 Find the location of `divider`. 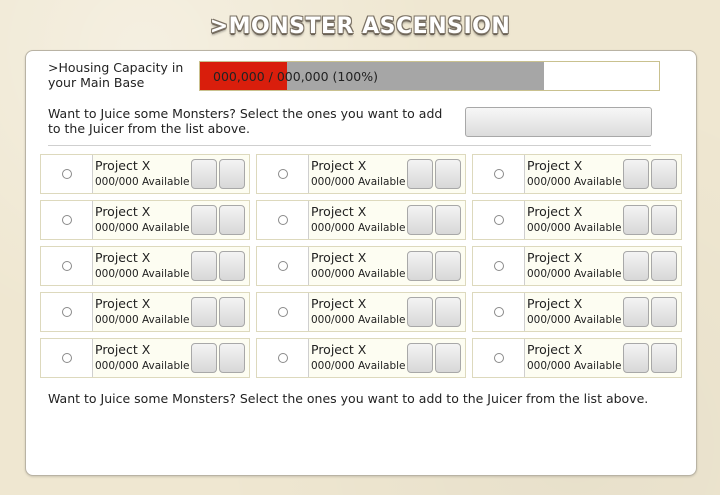

divider is located at coordinates (349, 145).